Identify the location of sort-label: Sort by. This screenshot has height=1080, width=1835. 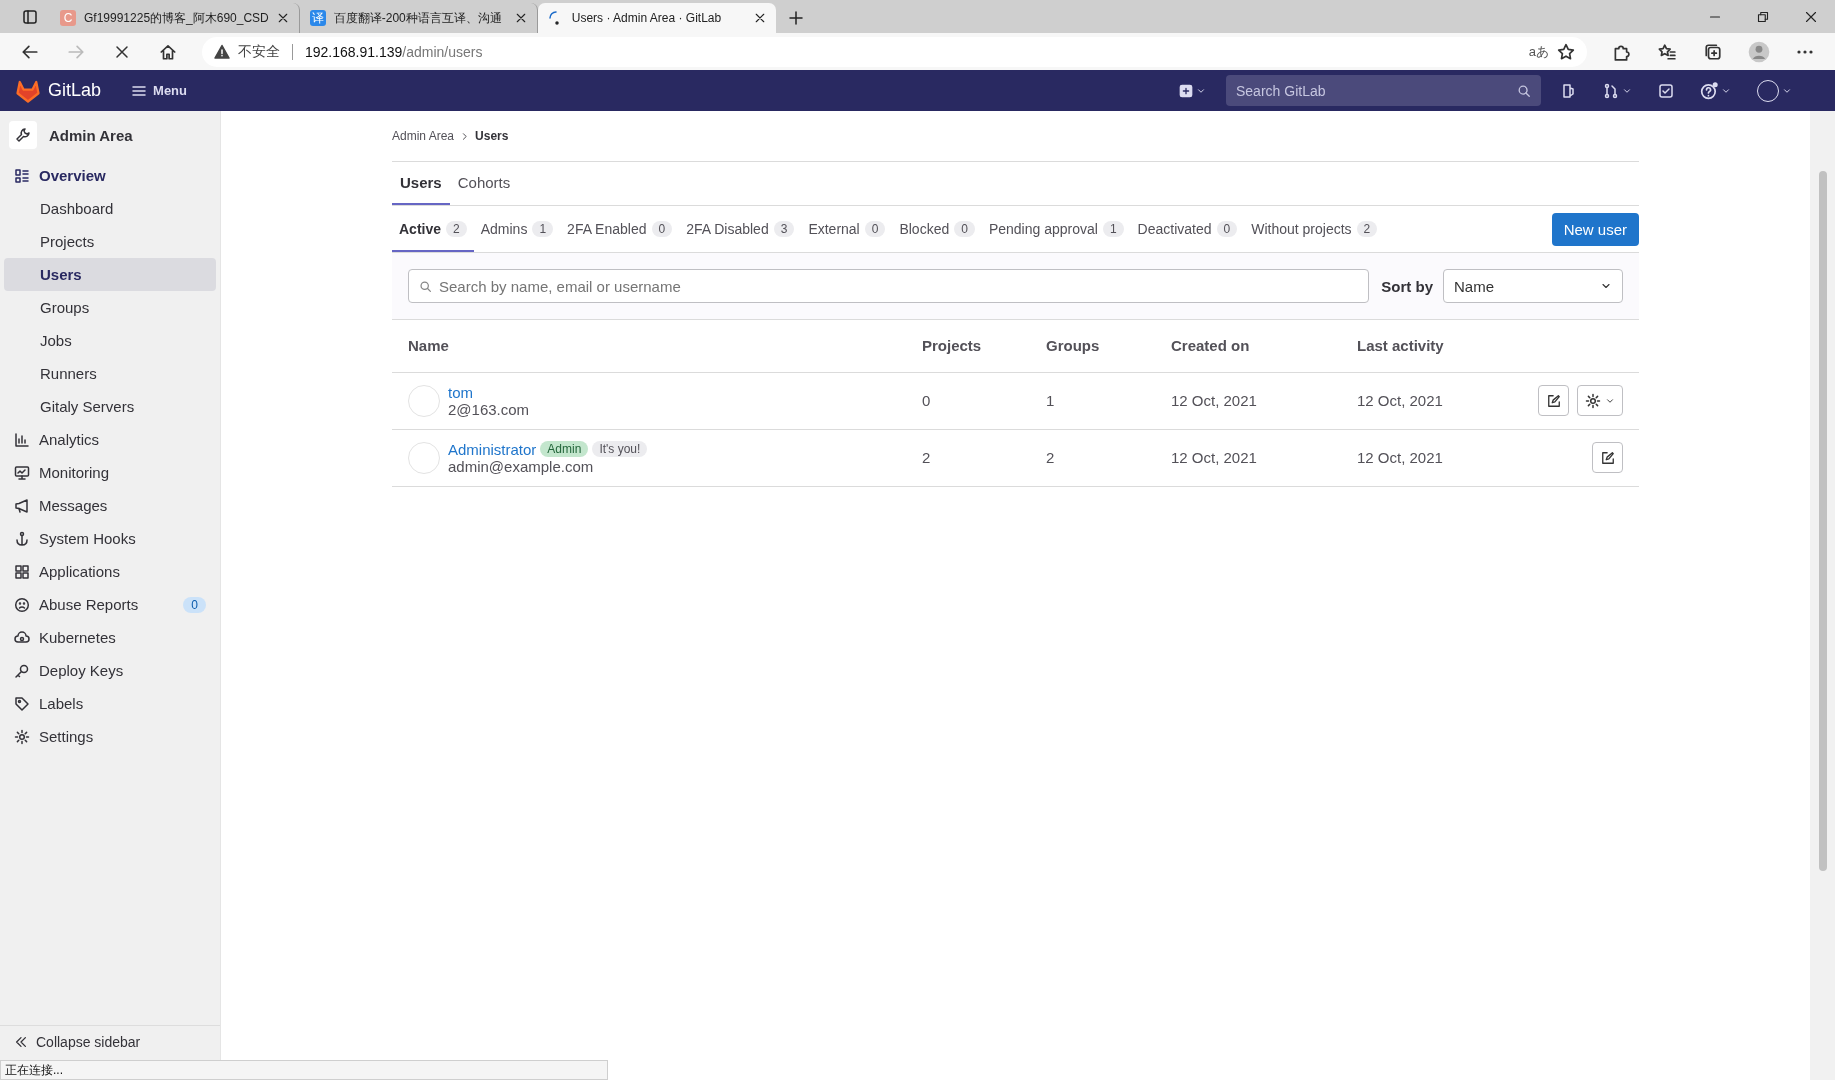
(1407, 286).